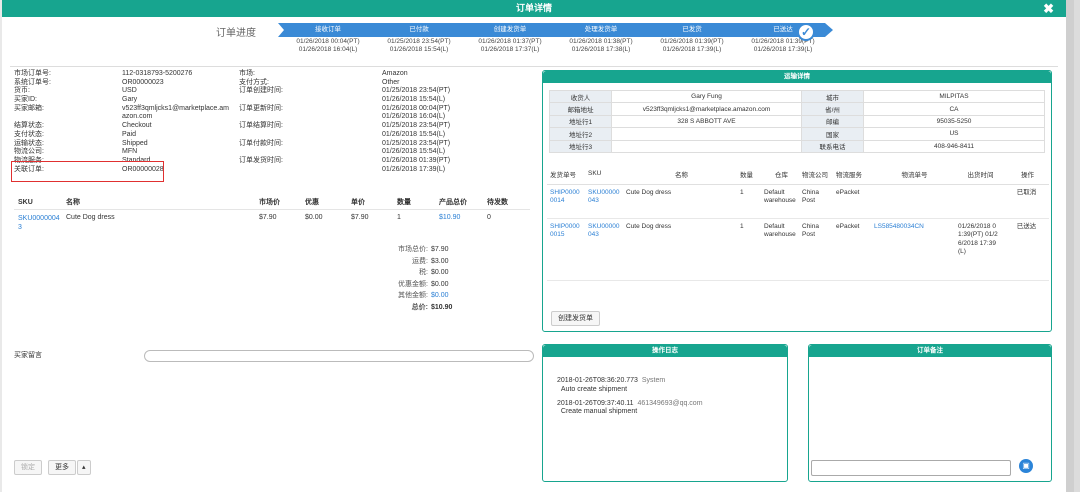 This screenshot has width=1080, height=492. Describe the element at coordinates (419, 30) in the screenshot. I see `step-arrow: 已付款` at that location.